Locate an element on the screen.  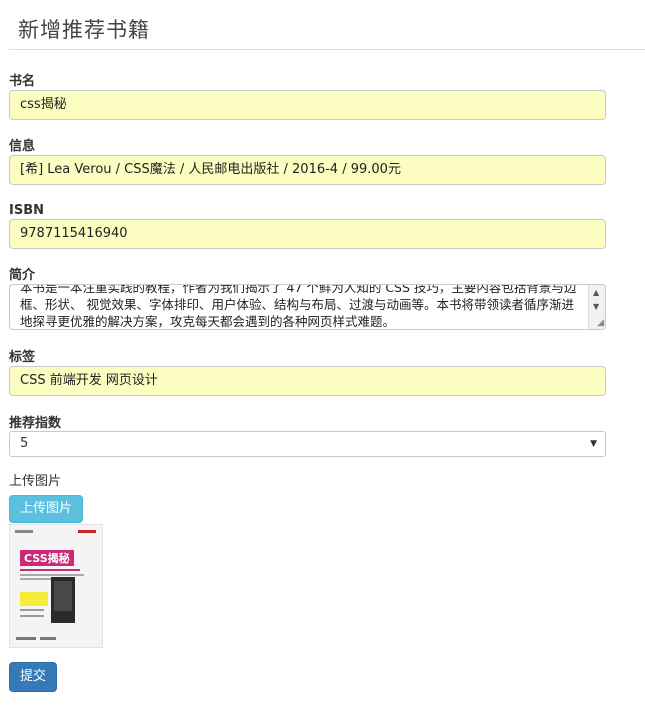
summary-label: 简介 is located at coordinates (22, 275).